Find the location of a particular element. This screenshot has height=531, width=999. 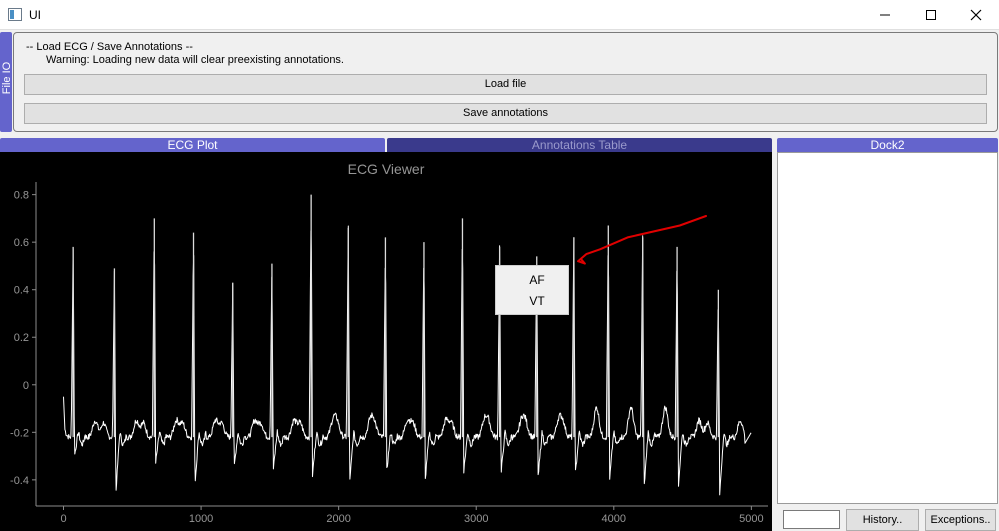

y-tick-label: 0 is located at coordinates (26, 386).